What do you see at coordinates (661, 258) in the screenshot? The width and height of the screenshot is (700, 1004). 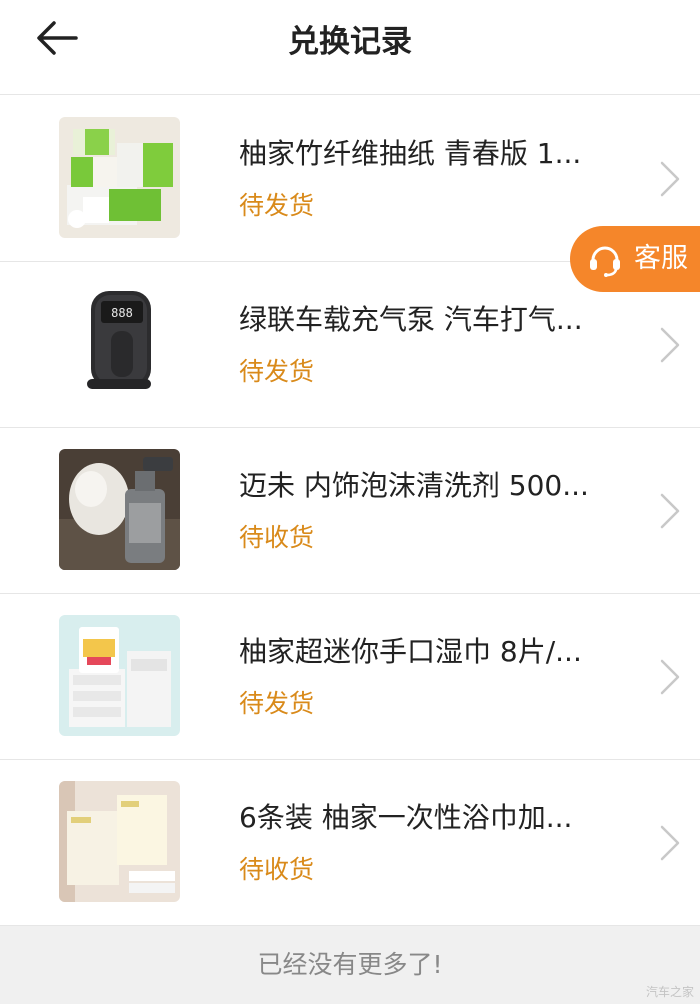 I see `customer-service-label: 客服` at bounding box center [661, 258].